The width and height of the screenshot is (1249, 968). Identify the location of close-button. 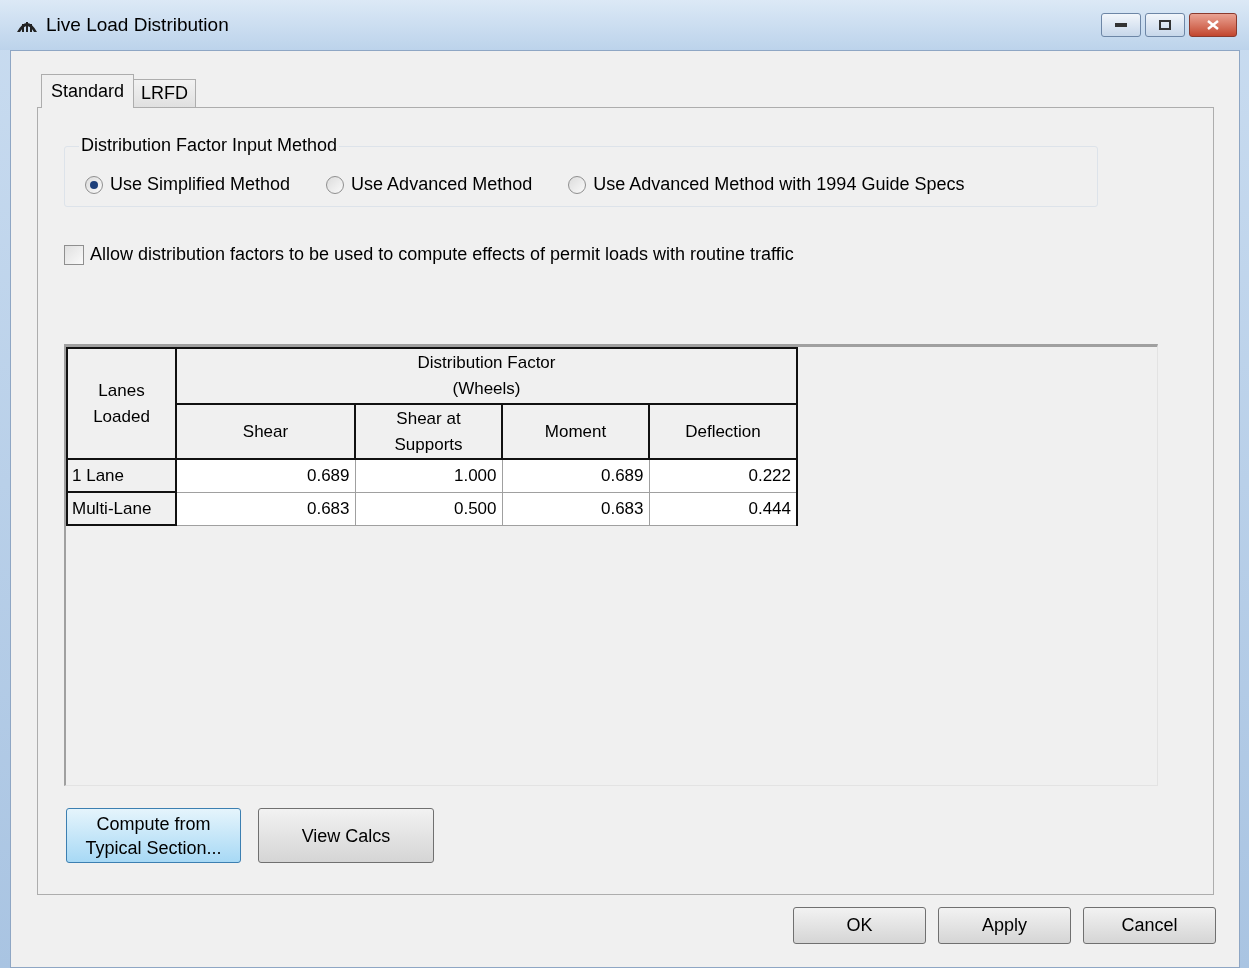
(1213, 25).